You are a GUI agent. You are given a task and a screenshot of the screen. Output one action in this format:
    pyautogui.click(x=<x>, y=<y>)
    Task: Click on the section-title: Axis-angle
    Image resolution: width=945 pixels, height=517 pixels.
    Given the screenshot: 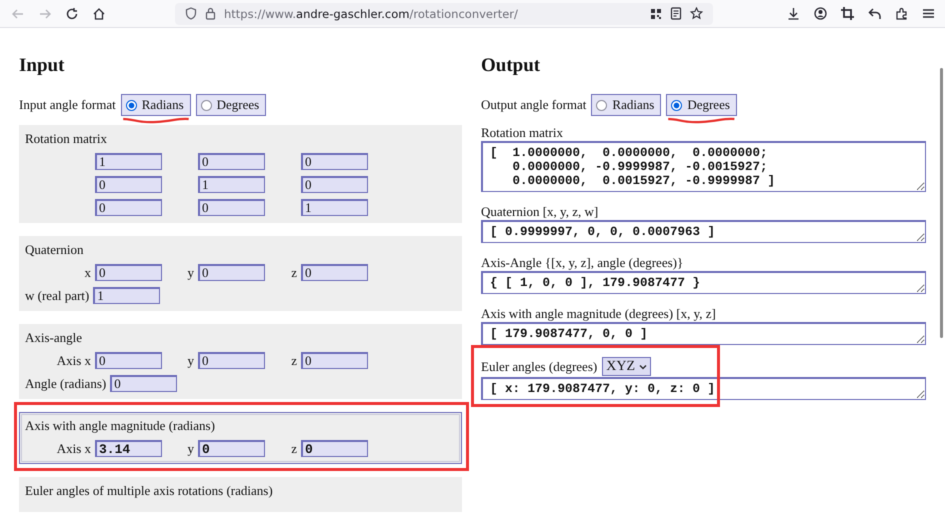 What is the action you would take?
    pyautogui.click(x=54, y=338)
    